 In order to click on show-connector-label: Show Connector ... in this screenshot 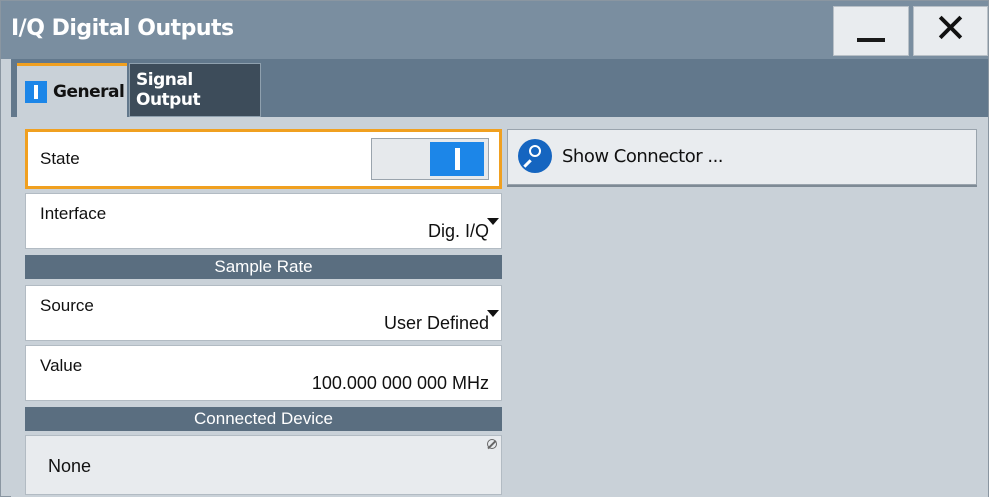, I will do `click(643, 156)`.